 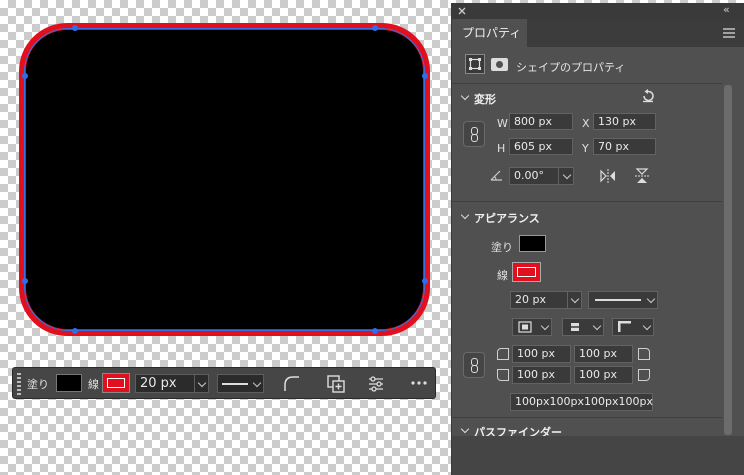 What do you see at coordinates (623, 300) in the screenshot?
I see `appearance-stroke-style-dropdown` at bounding box center [623, 300].